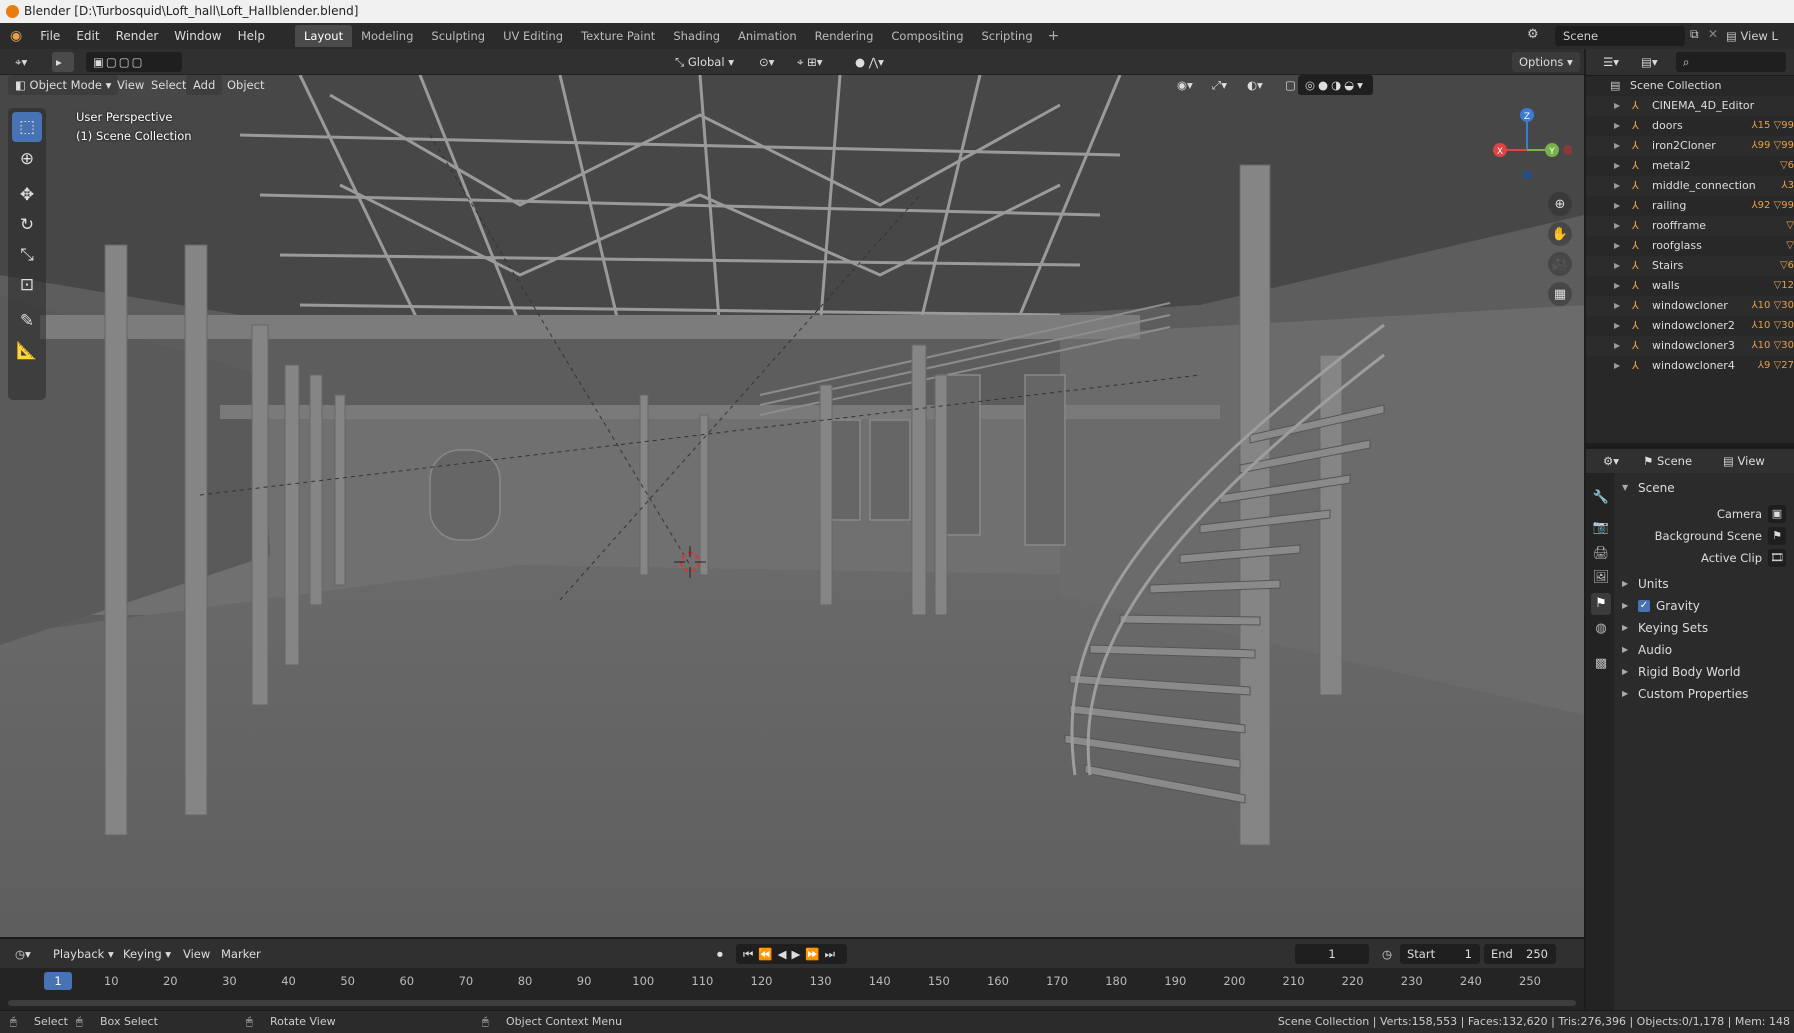 The image size is (1794, 1033). What do you see at coordinates (1690, 246) in the screenshot?
I see `outliner-item: ▶ ⅄ roofglass ▽` at bounding box center [1690, 246].